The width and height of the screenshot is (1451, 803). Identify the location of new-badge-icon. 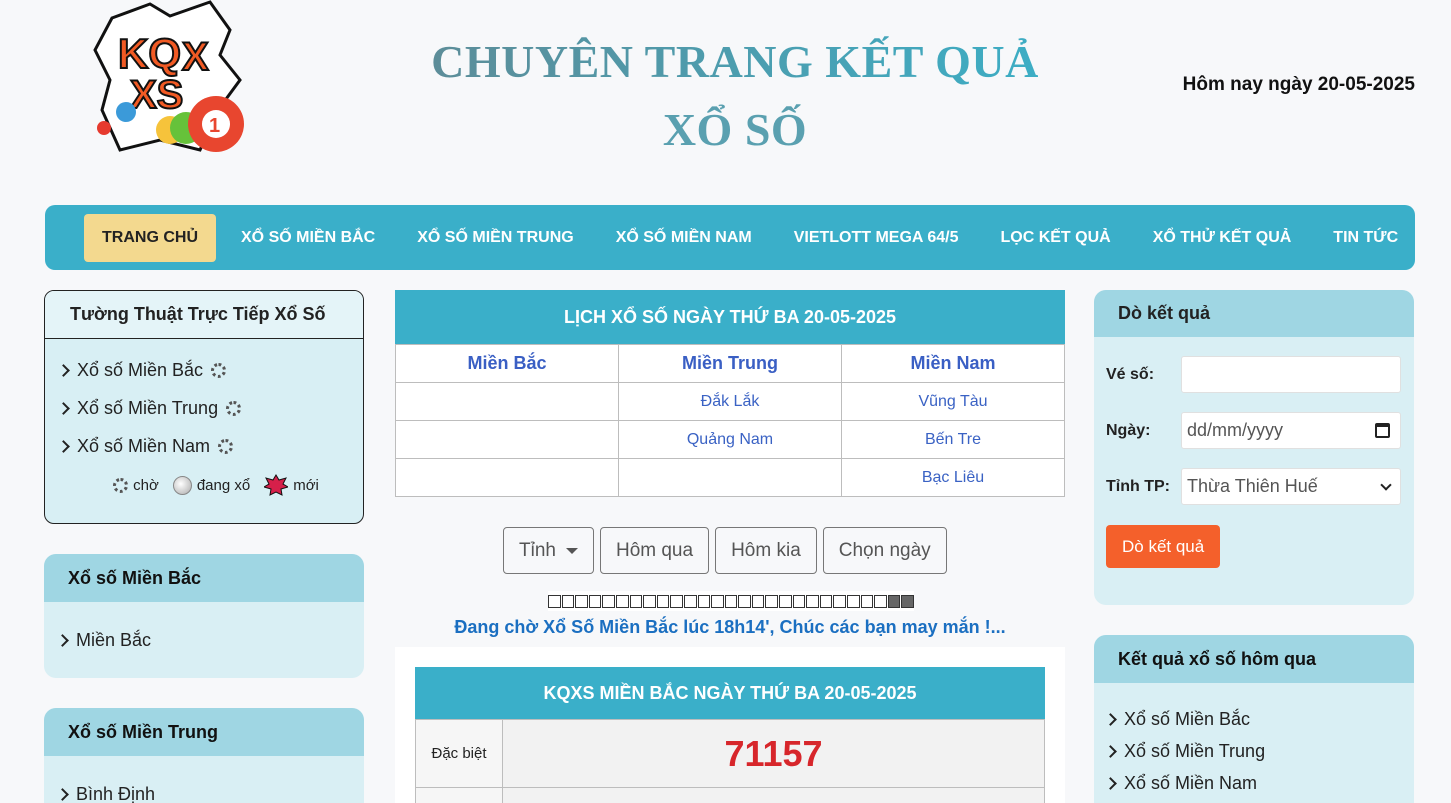
(276, 485).